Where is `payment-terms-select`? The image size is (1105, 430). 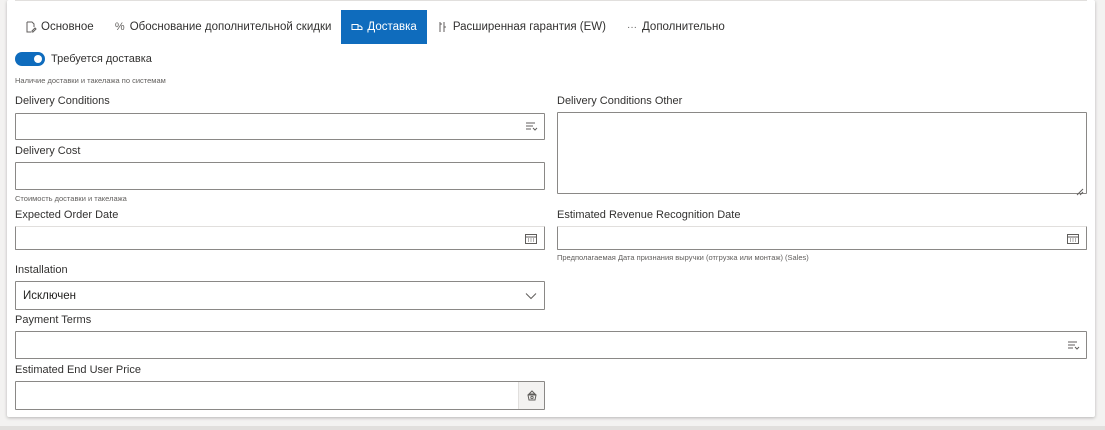
payment-terms-select is located at coordinates (551, 345).